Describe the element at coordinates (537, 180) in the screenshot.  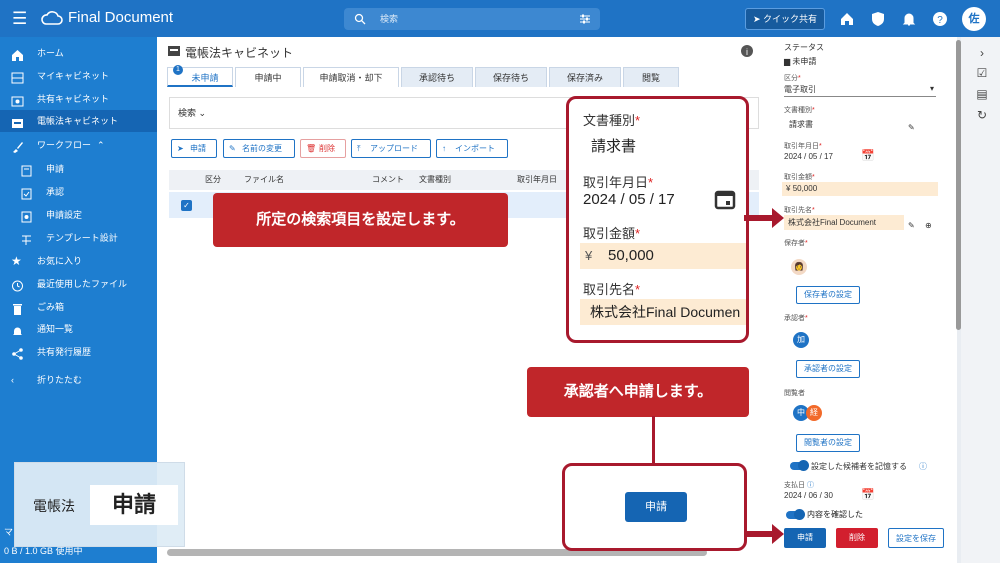
I see `column-header: 取引年月日` at that location.